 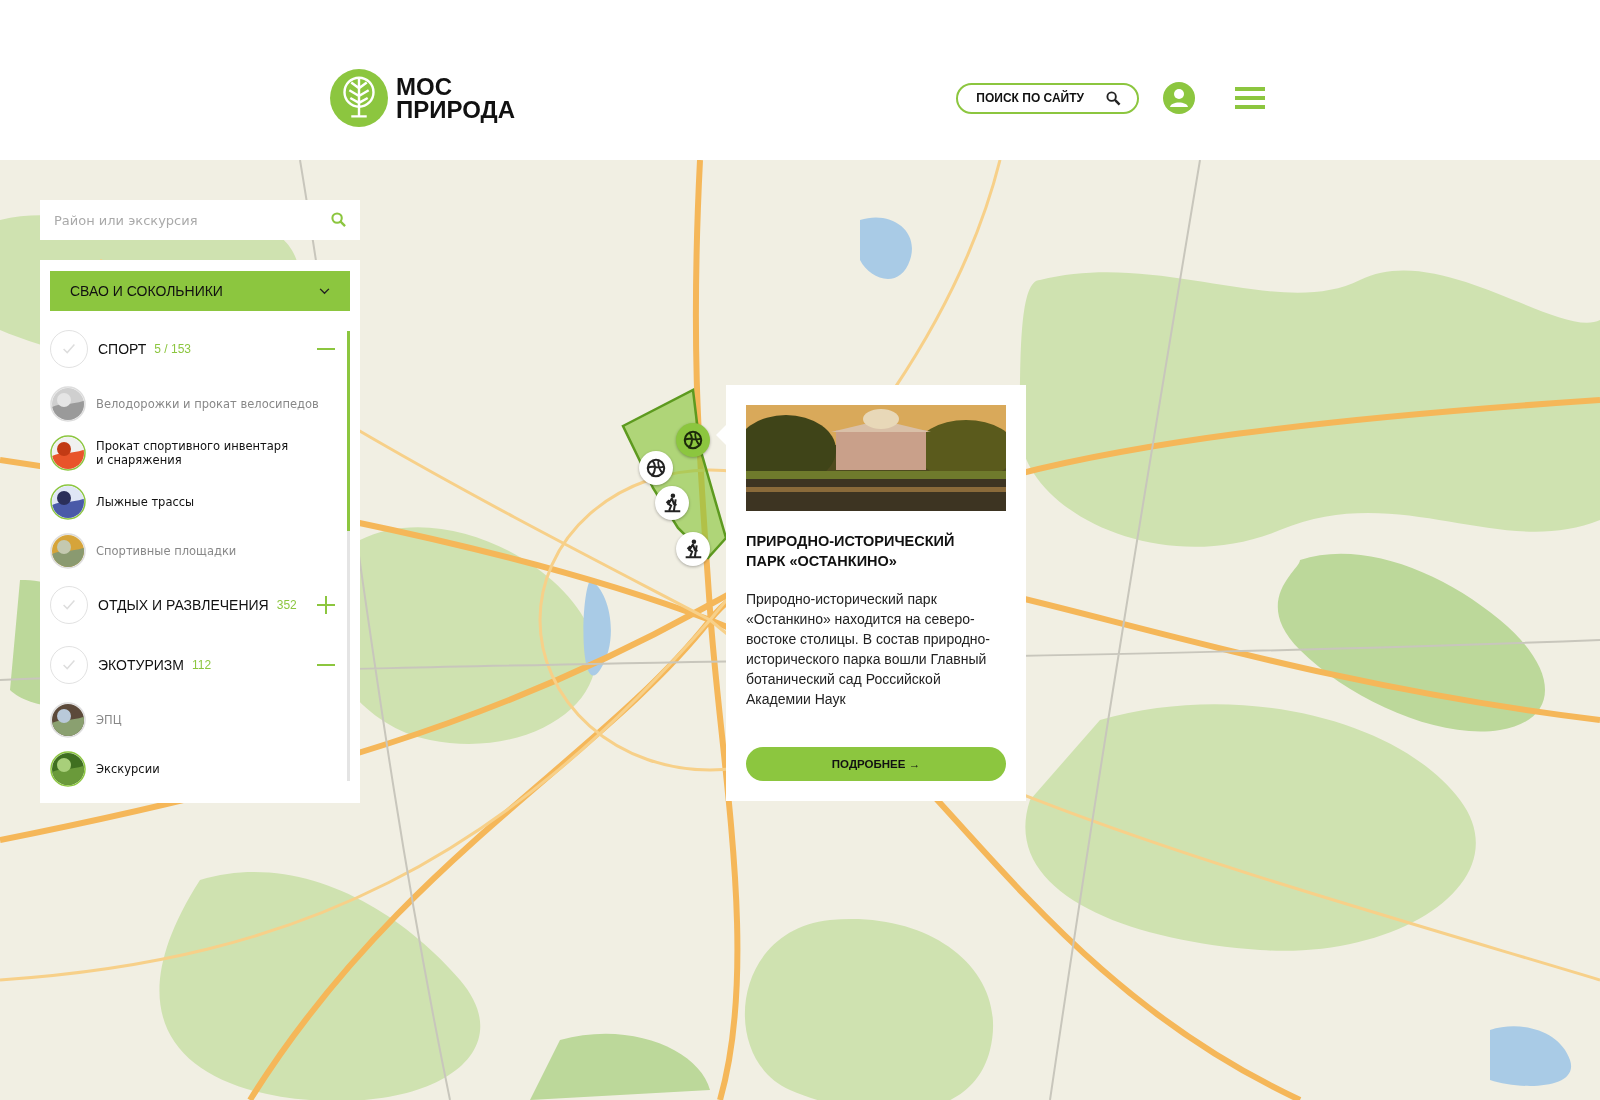 I want to click on site-search-button: ПОИСК ПО САЙТУ, so click(x=1047, y=98).